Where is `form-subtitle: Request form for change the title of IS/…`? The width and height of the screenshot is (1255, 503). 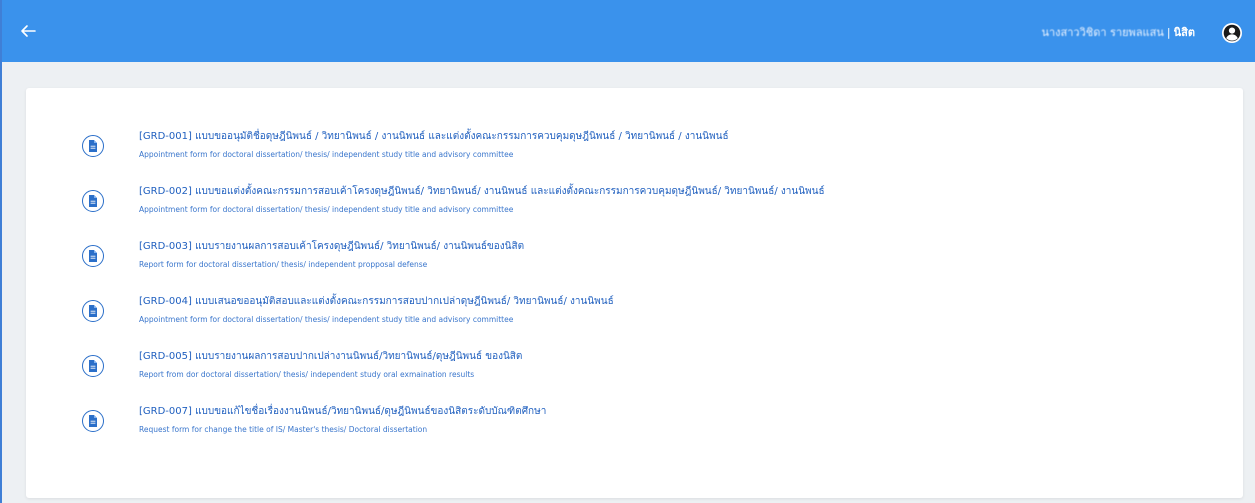 form-subtitle: Request form for change the title of IS/… is located at coordinates (283, 429).